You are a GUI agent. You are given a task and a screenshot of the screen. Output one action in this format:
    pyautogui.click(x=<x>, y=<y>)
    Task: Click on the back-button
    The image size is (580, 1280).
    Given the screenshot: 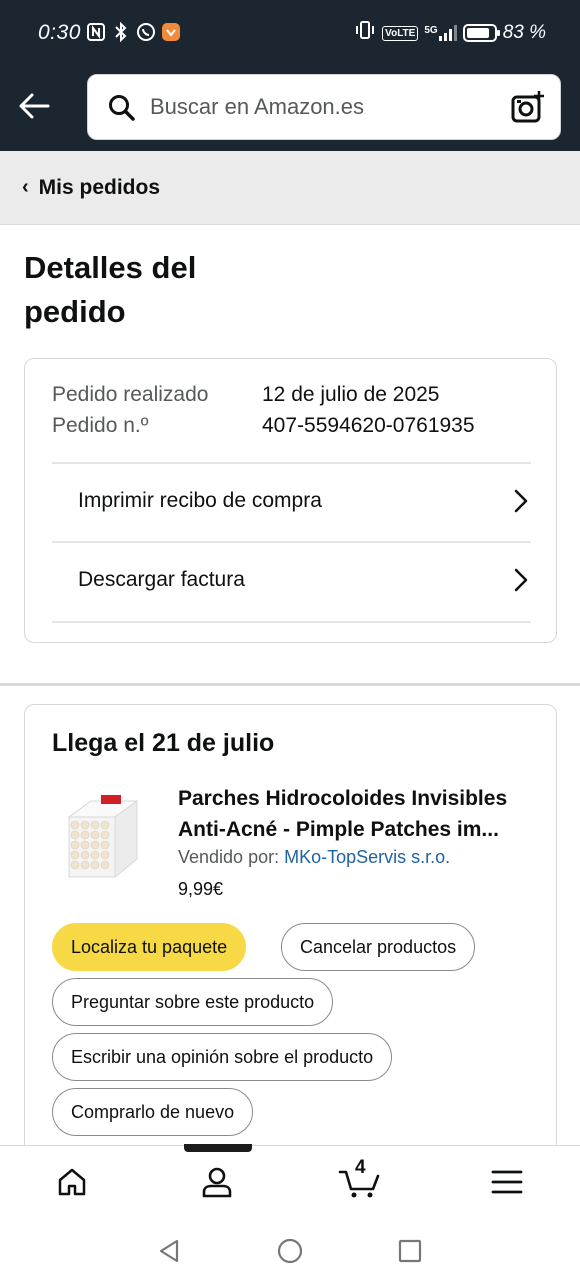 What is the action you would take?
    pyautogui.click(x=34, y=106)
    